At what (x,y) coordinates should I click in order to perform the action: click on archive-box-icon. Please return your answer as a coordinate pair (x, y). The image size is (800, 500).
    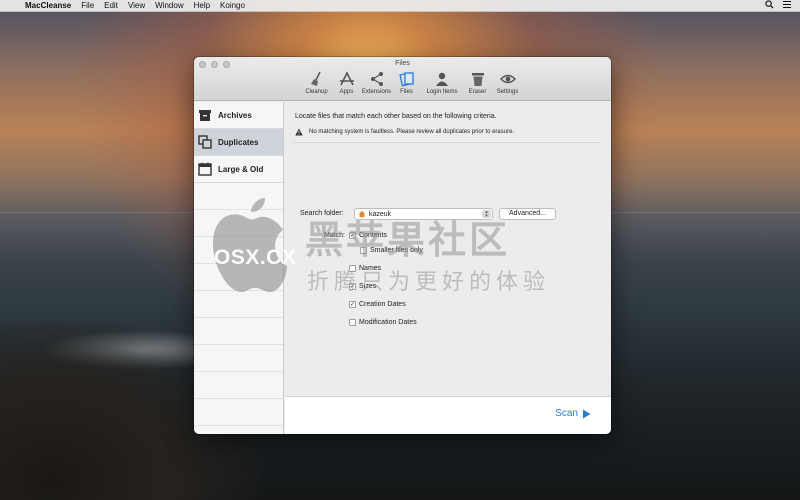
    Looking at the image, I should click on (205, 115).